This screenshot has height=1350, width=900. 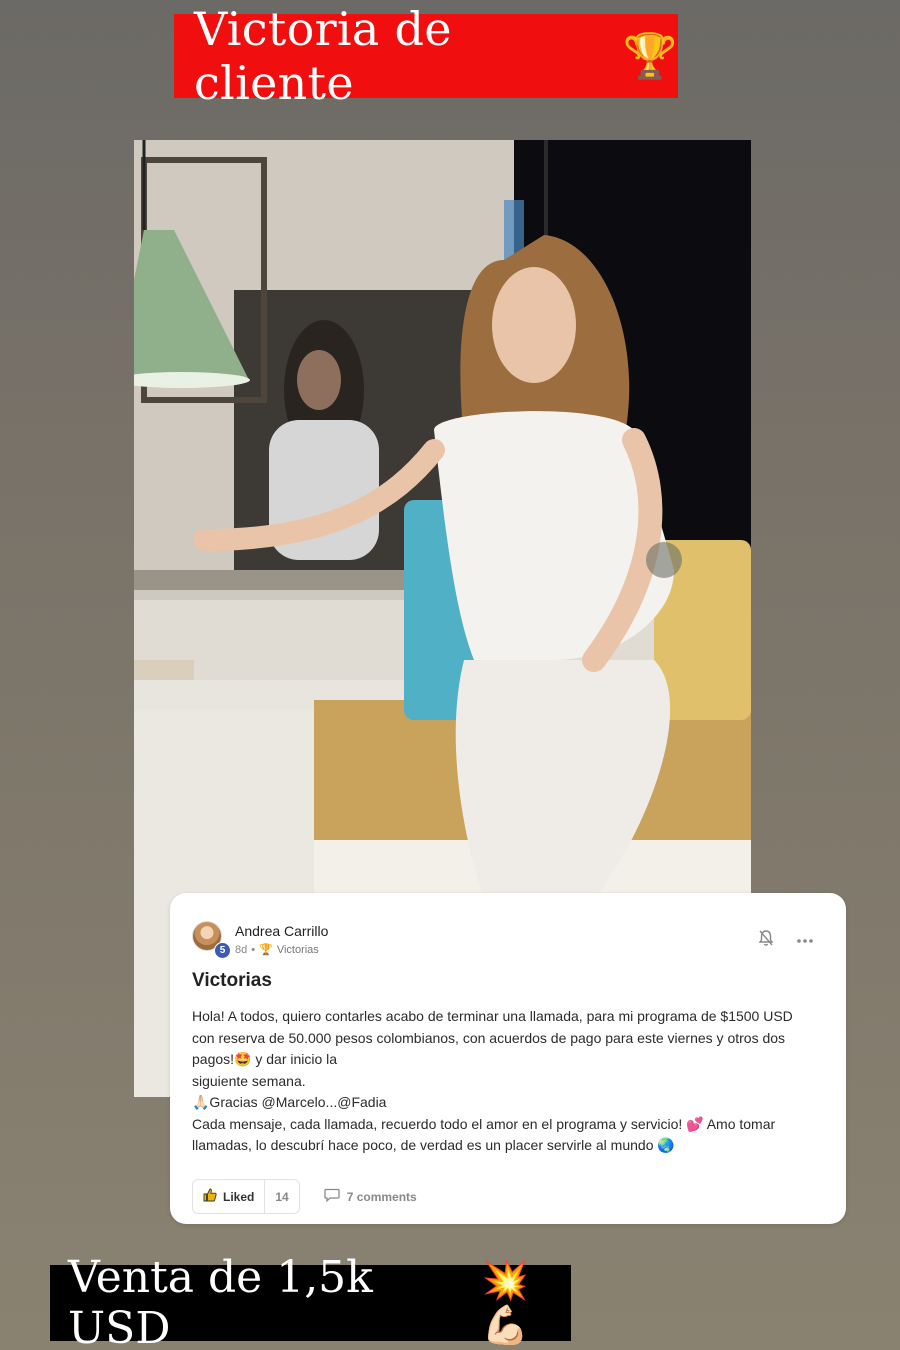 I want to click on sale-banner: Venta de 1,5k USD 💥💪🏻, so click(x=310, y=1301).